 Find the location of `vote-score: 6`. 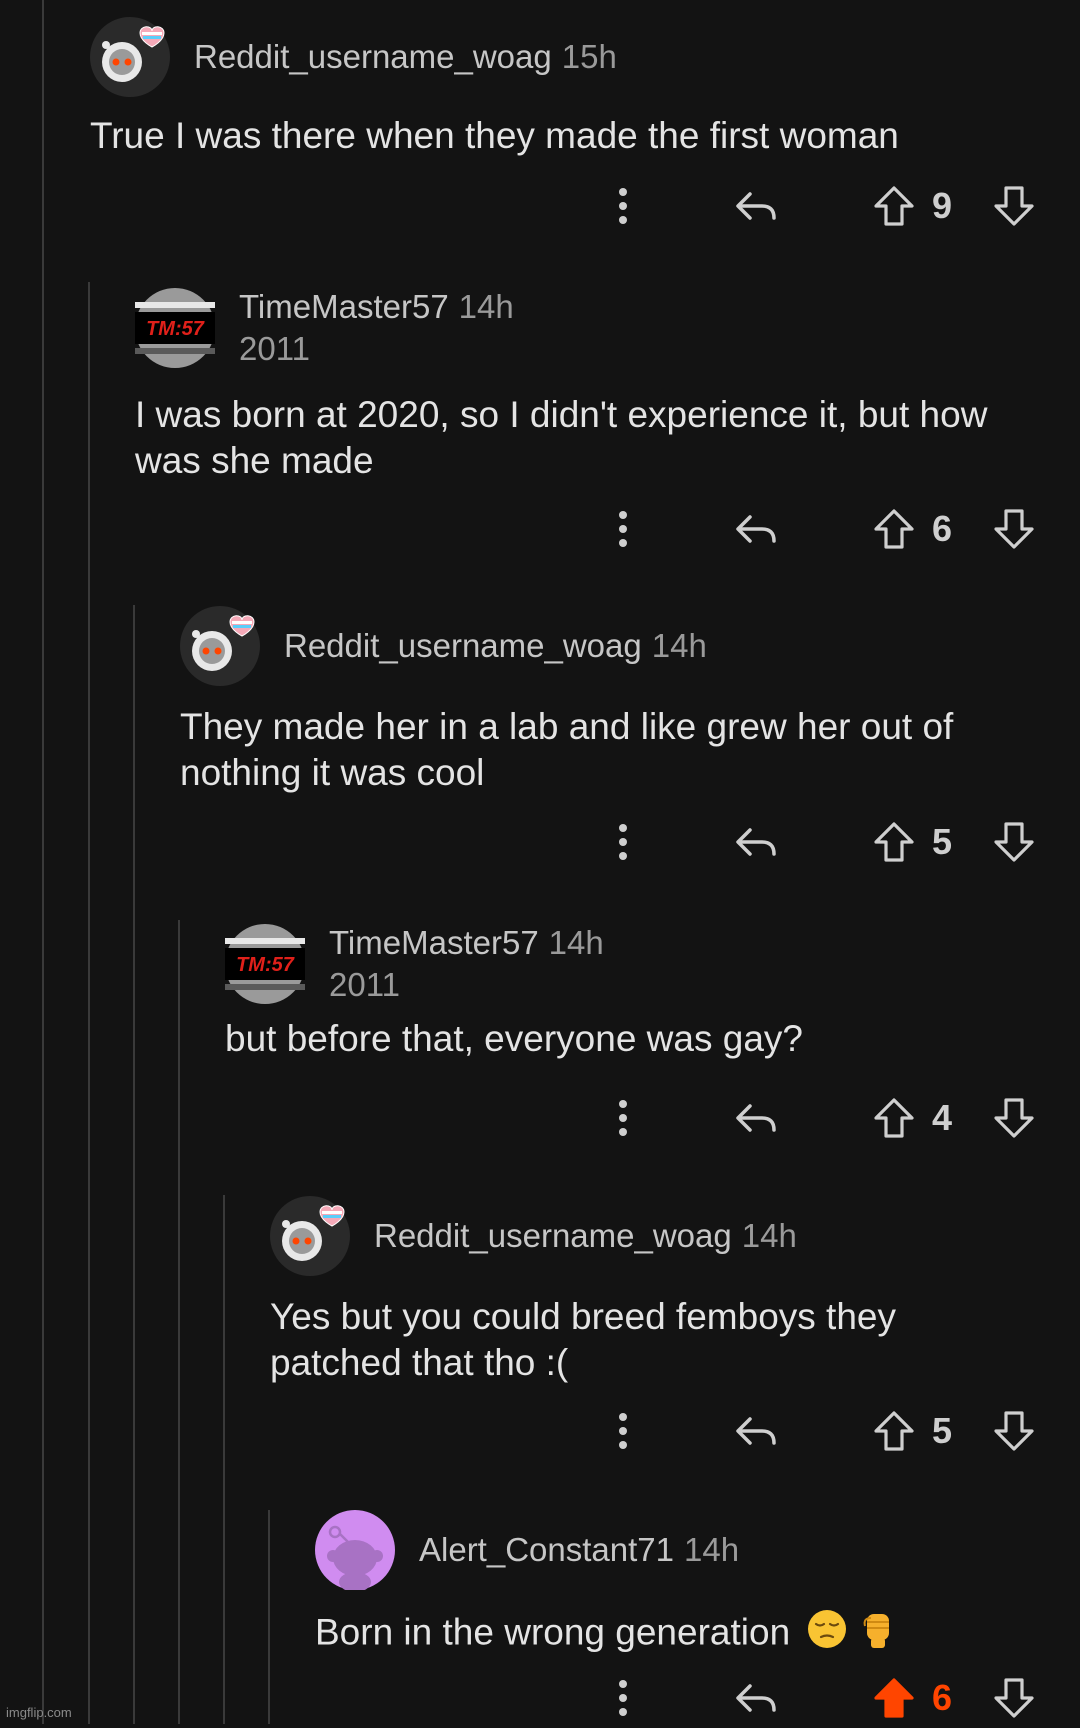

vote-score: 6 is located at coordinates (942, 528).